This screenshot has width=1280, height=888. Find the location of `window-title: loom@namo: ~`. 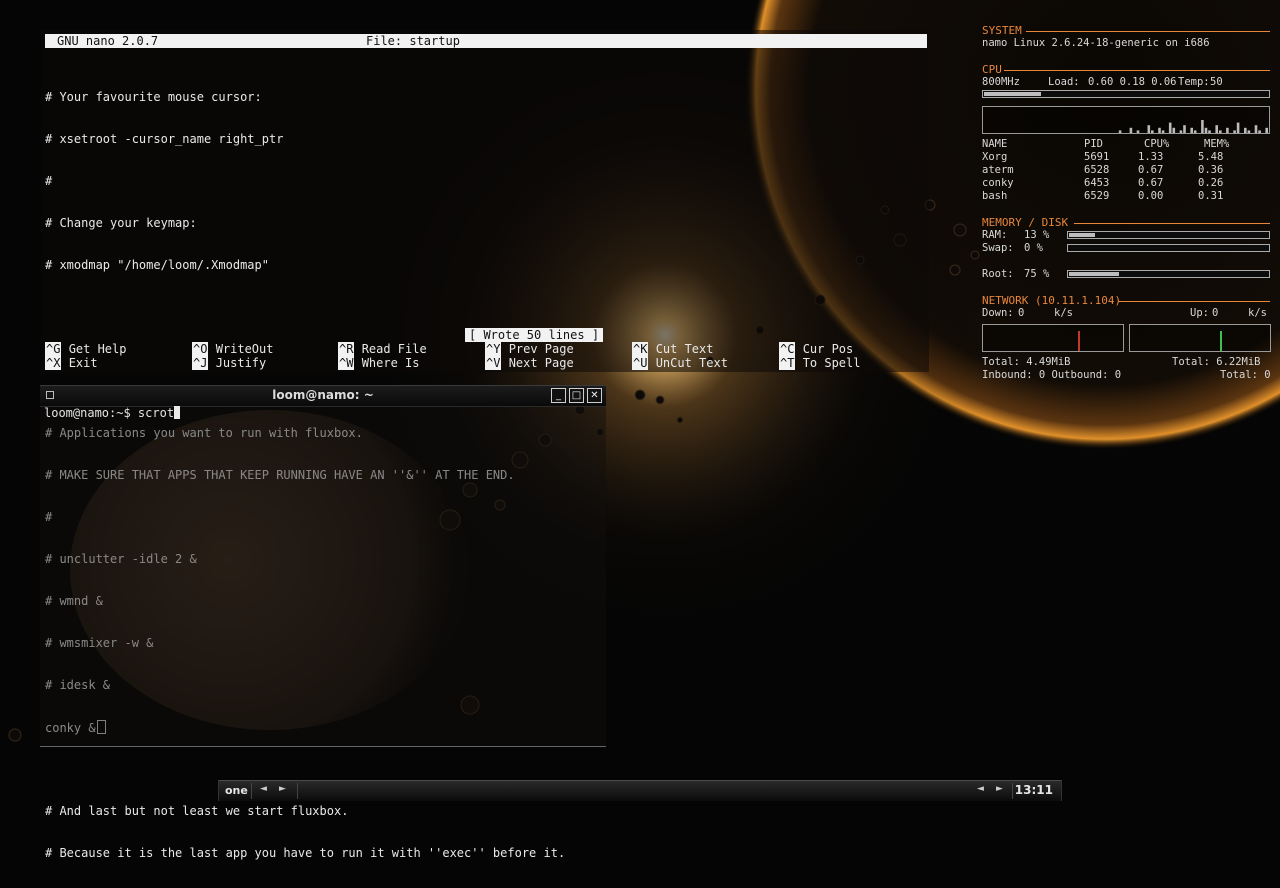

window-title: loom@namo: ~ is located at coordinates (323, 395).